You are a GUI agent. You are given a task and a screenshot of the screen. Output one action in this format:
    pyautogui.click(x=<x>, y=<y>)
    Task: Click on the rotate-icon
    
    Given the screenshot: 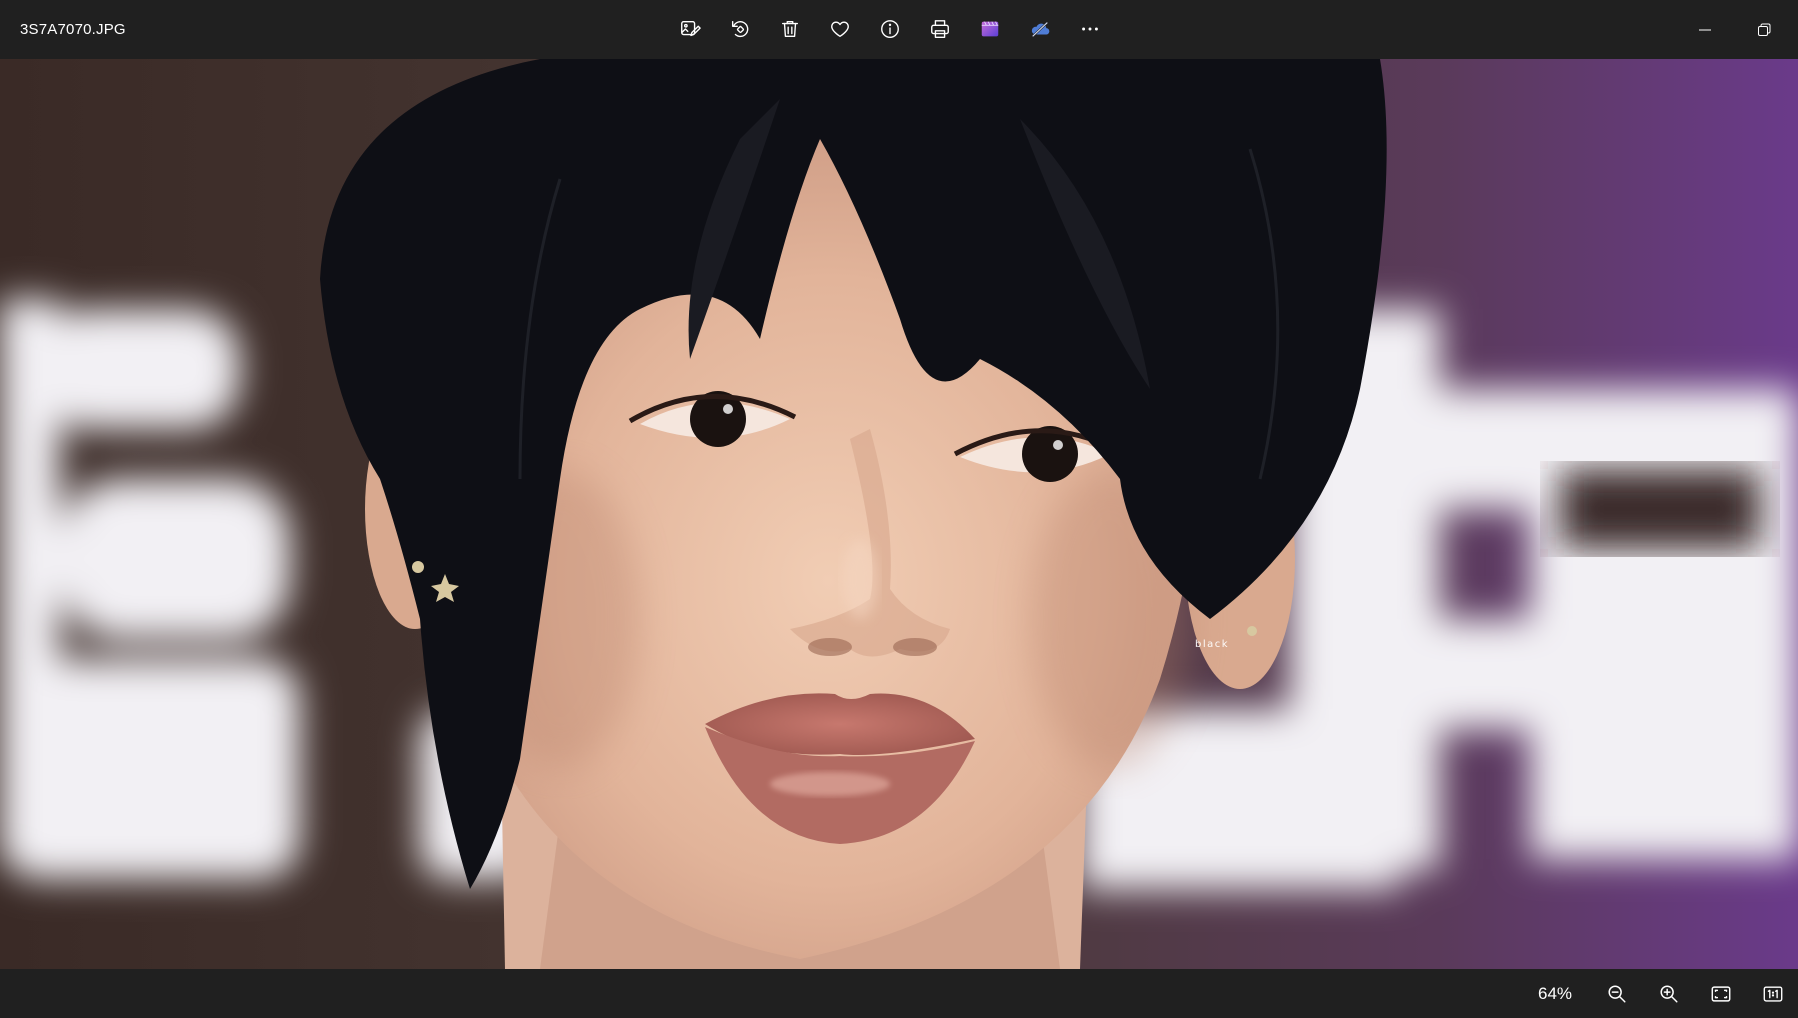 What is the action you would take?
    pyautogui.click(x=740, y=29)
    